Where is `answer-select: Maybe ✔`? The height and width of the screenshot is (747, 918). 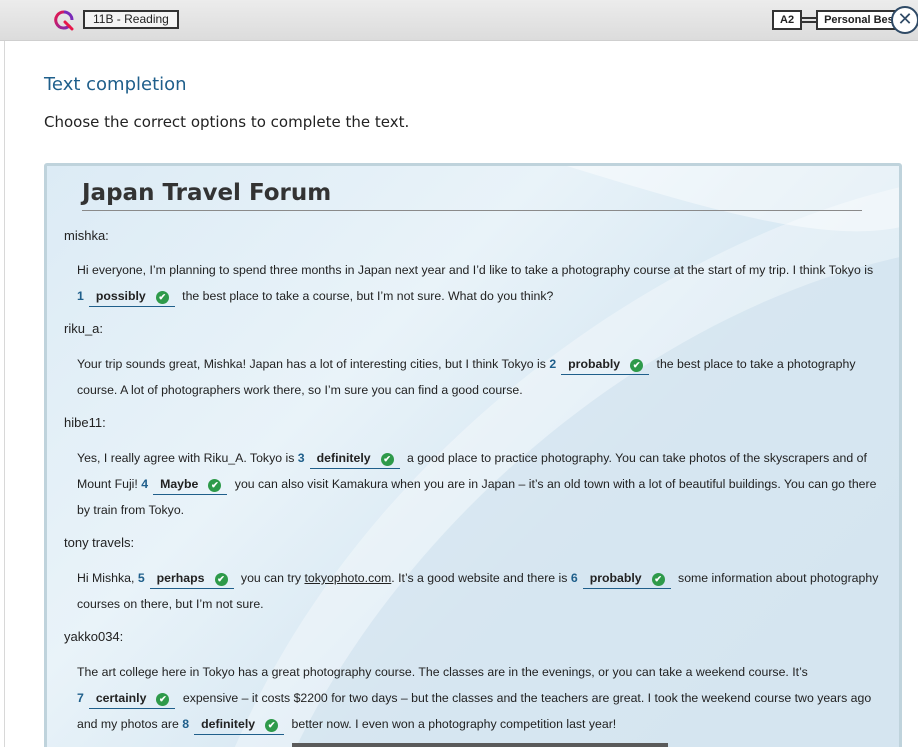 answer-select: Maybe ✔ is located at coordinates (190, 485).